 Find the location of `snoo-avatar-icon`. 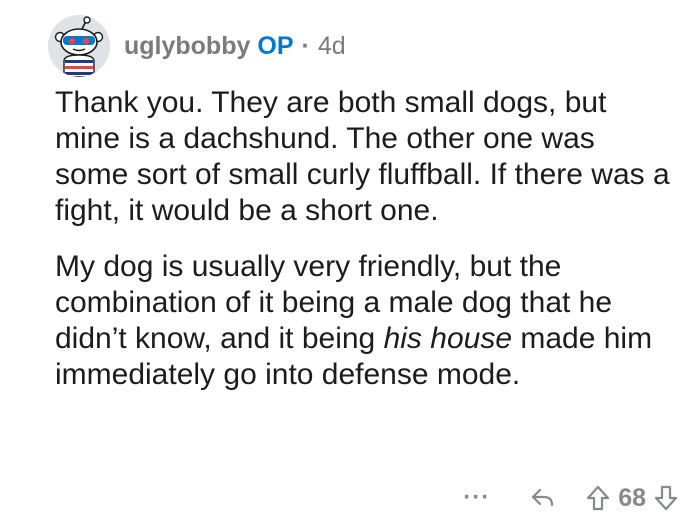

snoo-avatar-icon is located at coordinates (79, 46).